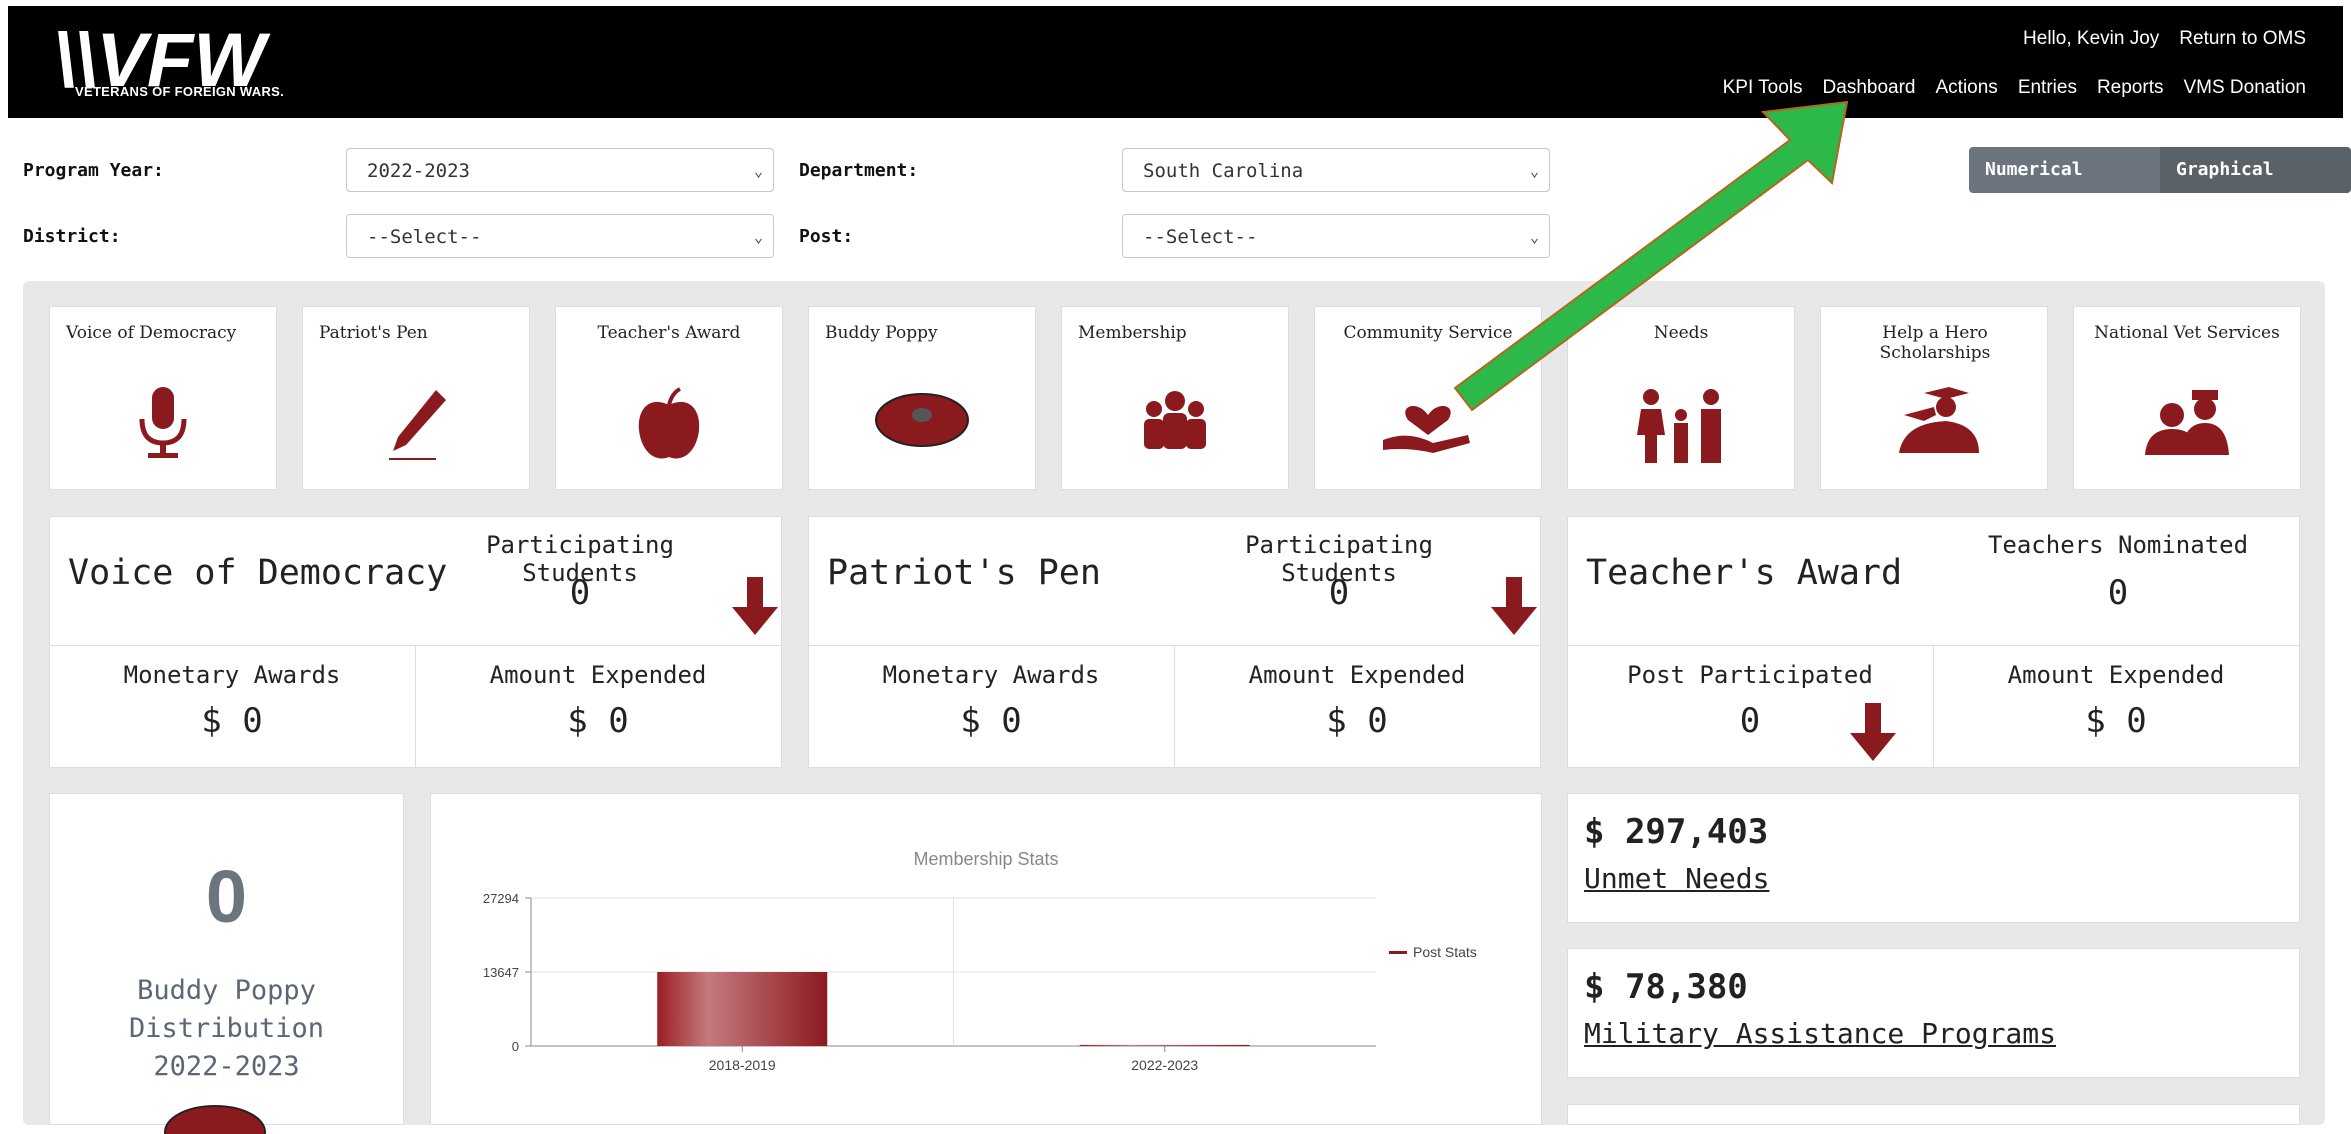  Describe the element at coordinates (2064, 170) in the screenshot. I see `numerical-stats-button: Numerical Stats` at that location.